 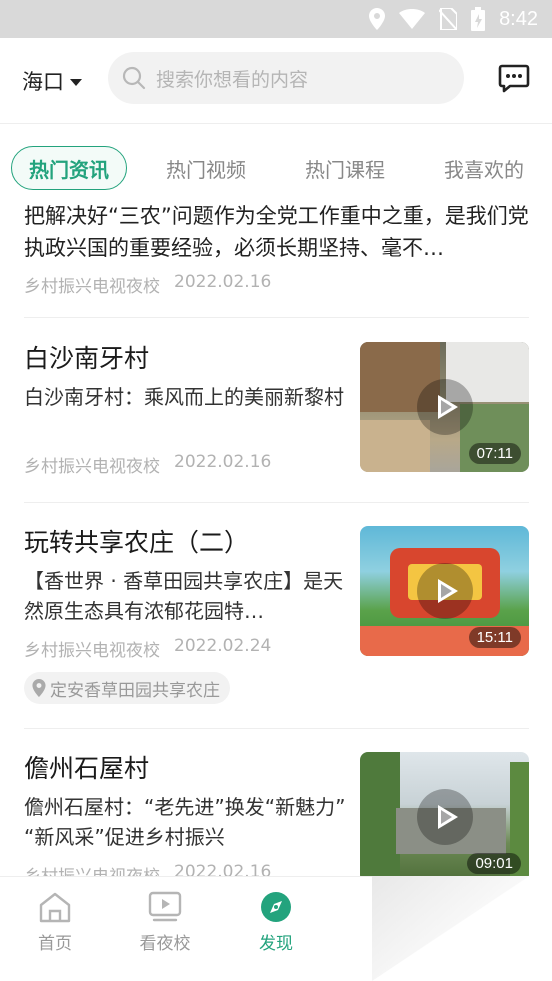 I want to click on nav-home-label: 首页, so click(x=55, y=944).